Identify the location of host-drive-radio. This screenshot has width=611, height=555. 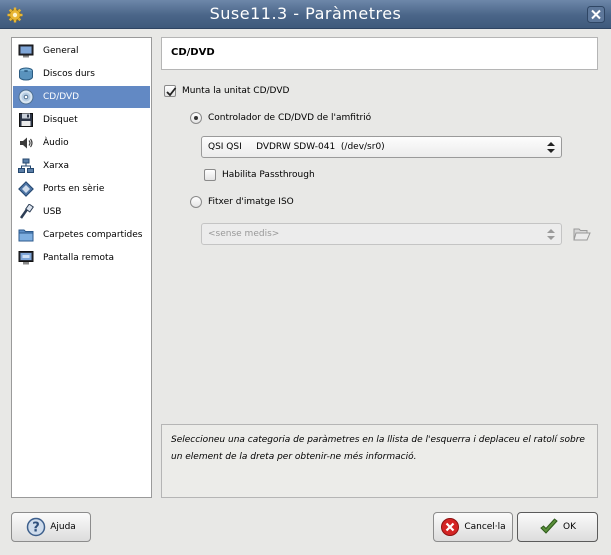
(196, 118).